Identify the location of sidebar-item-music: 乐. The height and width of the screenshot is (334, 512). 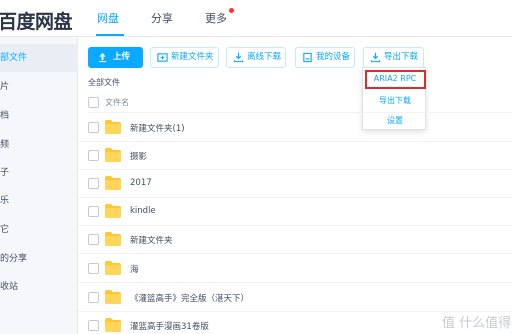
(39, 201).